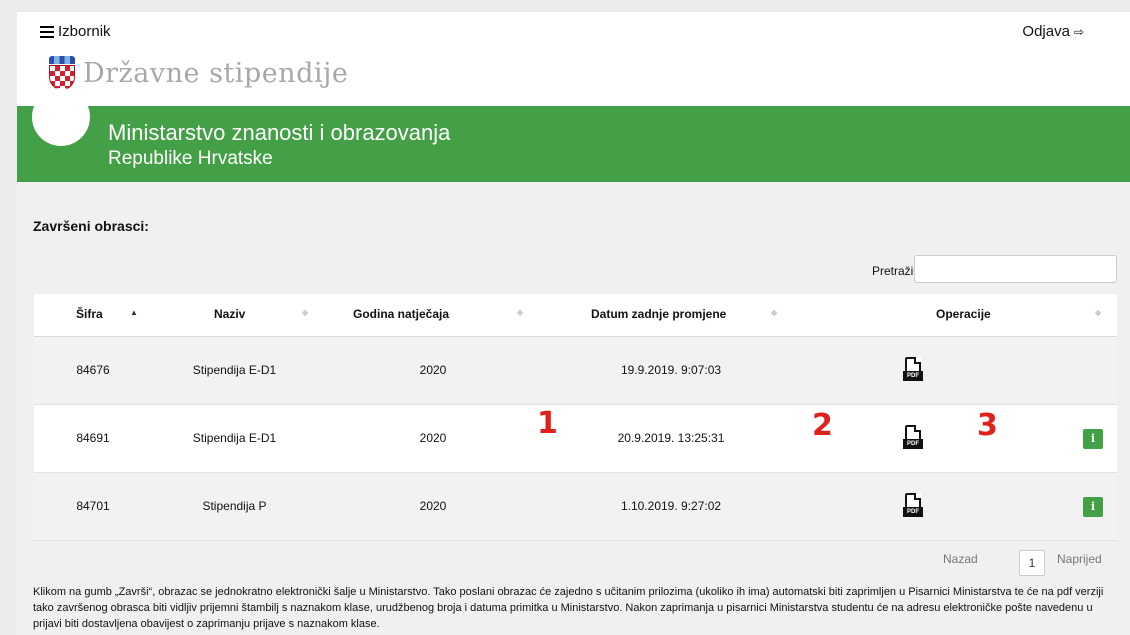 This screenshot has width=1130, height=635. I want to click on banner-title: Ministarstvo znanosti i obrazovanja, so click(279, 132).